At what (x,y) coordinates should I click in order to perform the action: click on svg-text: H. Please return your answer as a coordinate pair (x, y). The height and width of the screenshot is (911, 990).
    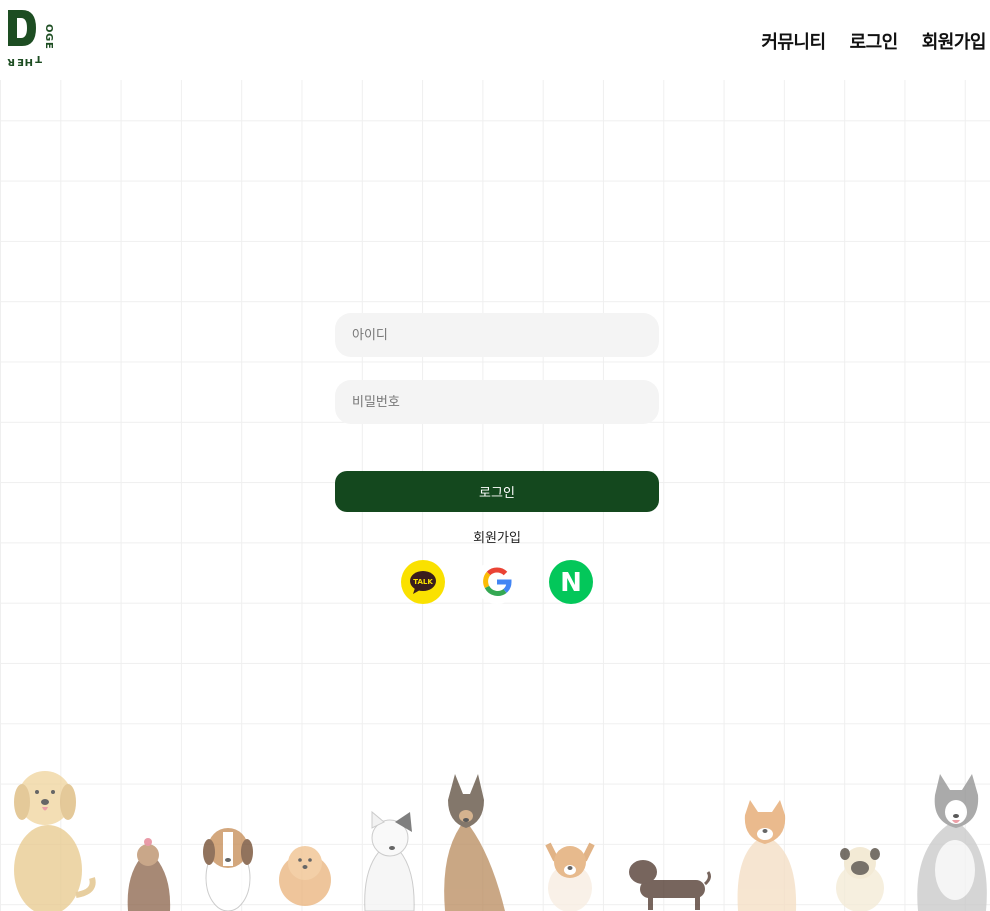
    Looking at the image, I should click on (29, 61).